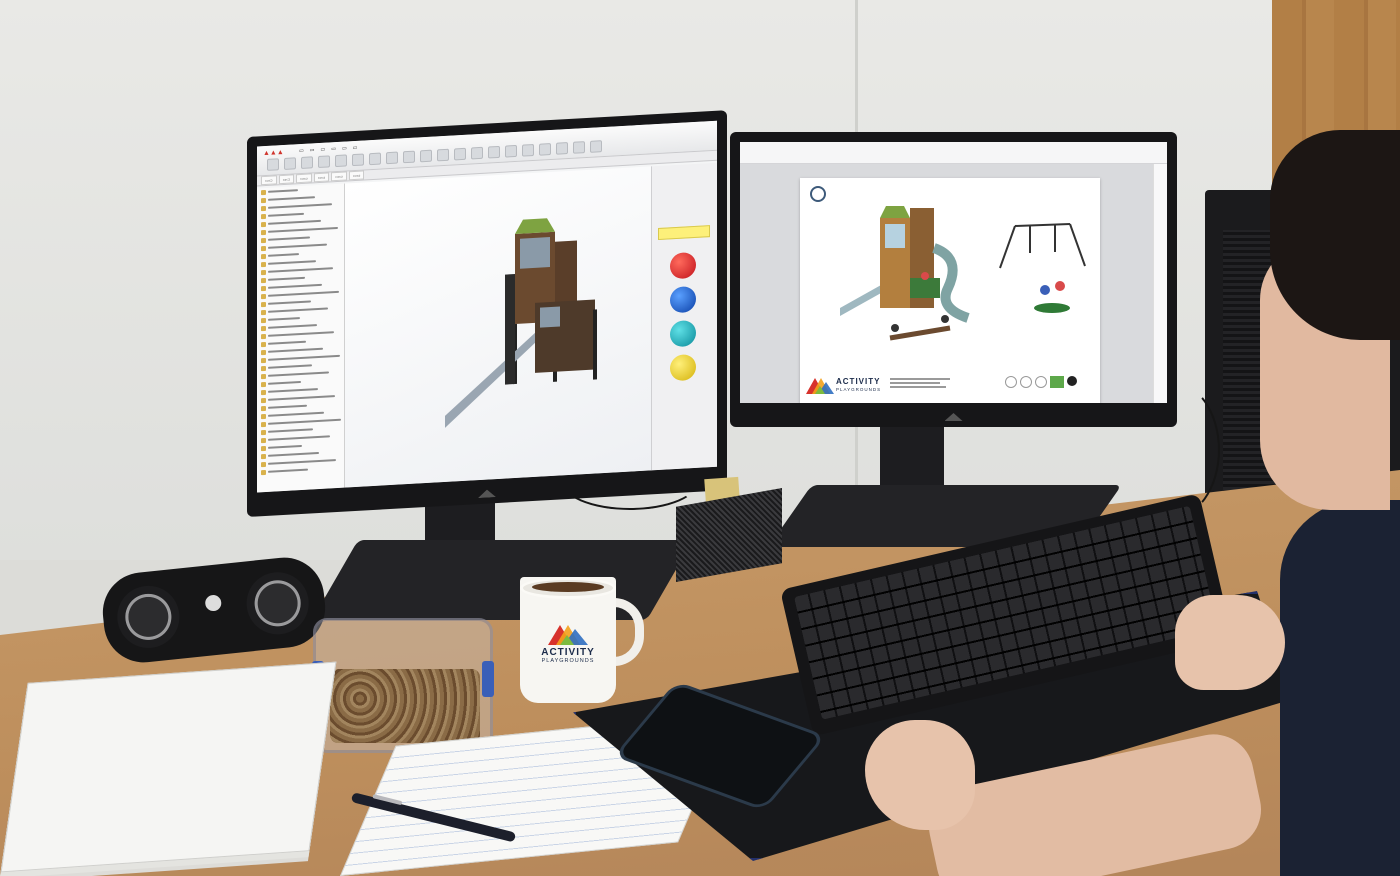 Image resolution: width=1400 pixels, height=876 pixels. Describe the element at coordinates (990, 388) in the screenshot. I see `pdf-footer-details` at that location.